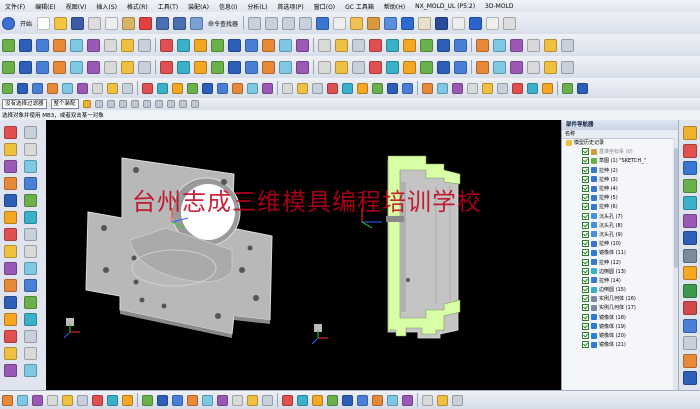 This screenshot has height=409, width=700. What do you see at coordinates (180, 23) in the screenshot?
I see `redo-icon` at bounding box center [180, 23].